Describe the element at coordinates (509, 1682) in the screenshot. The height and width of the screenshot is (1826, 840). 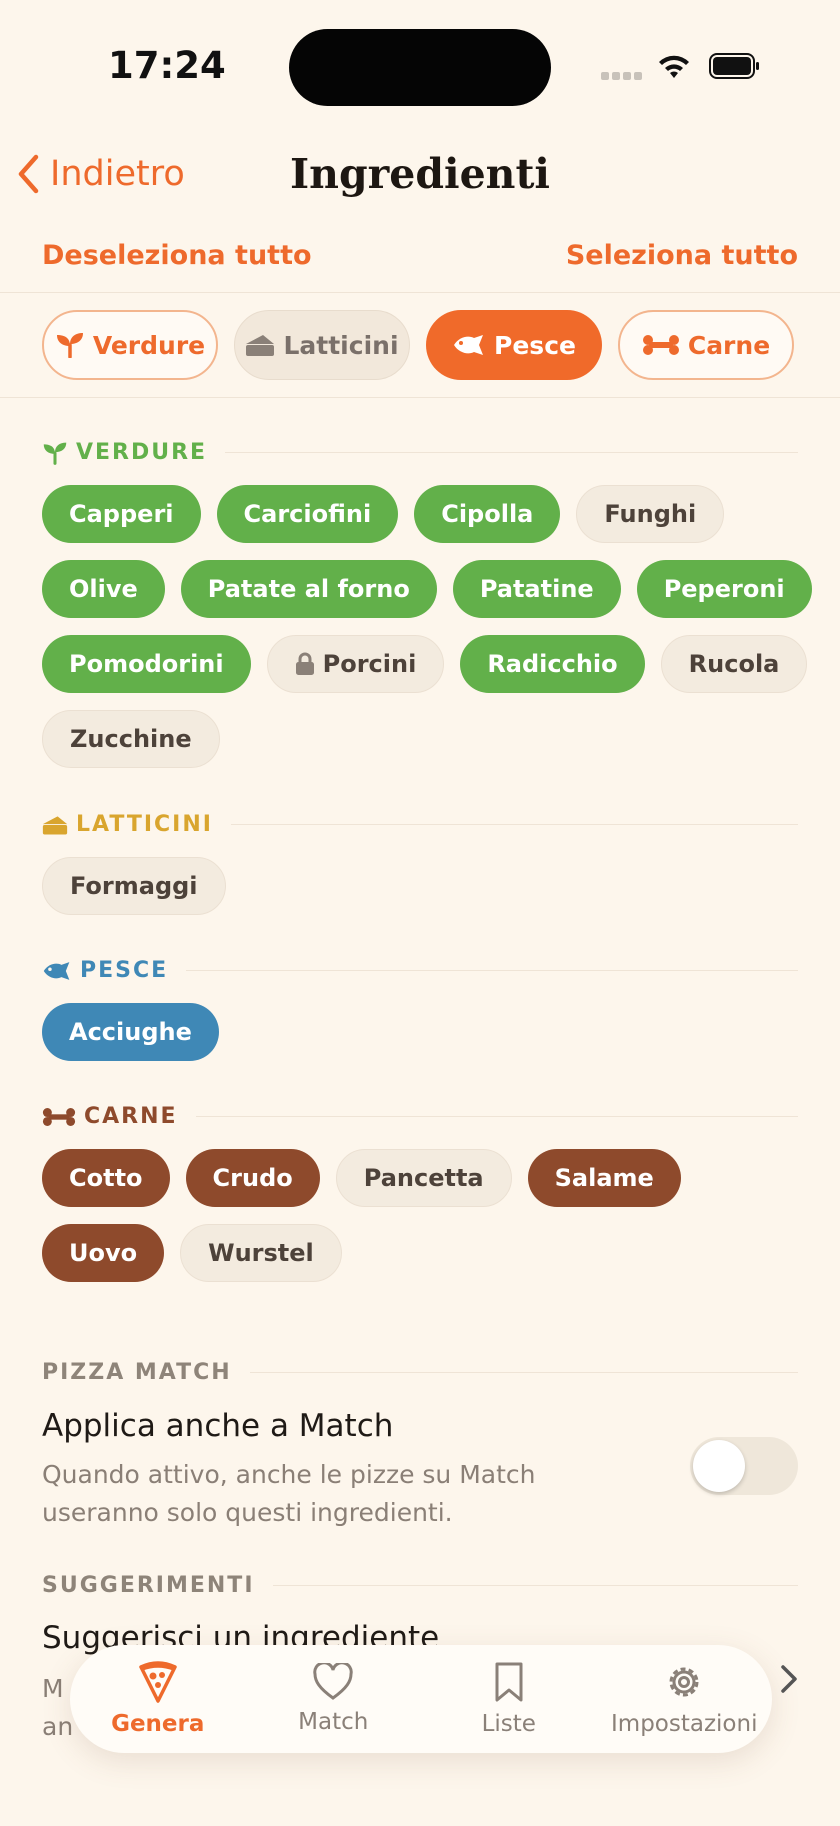
I see `bookmark-icon` at that location.